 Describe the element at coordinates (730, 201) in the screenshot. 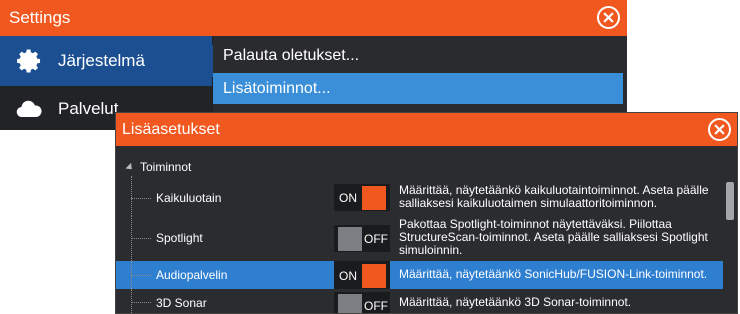

I see `scrollbar-thumb` at that location.